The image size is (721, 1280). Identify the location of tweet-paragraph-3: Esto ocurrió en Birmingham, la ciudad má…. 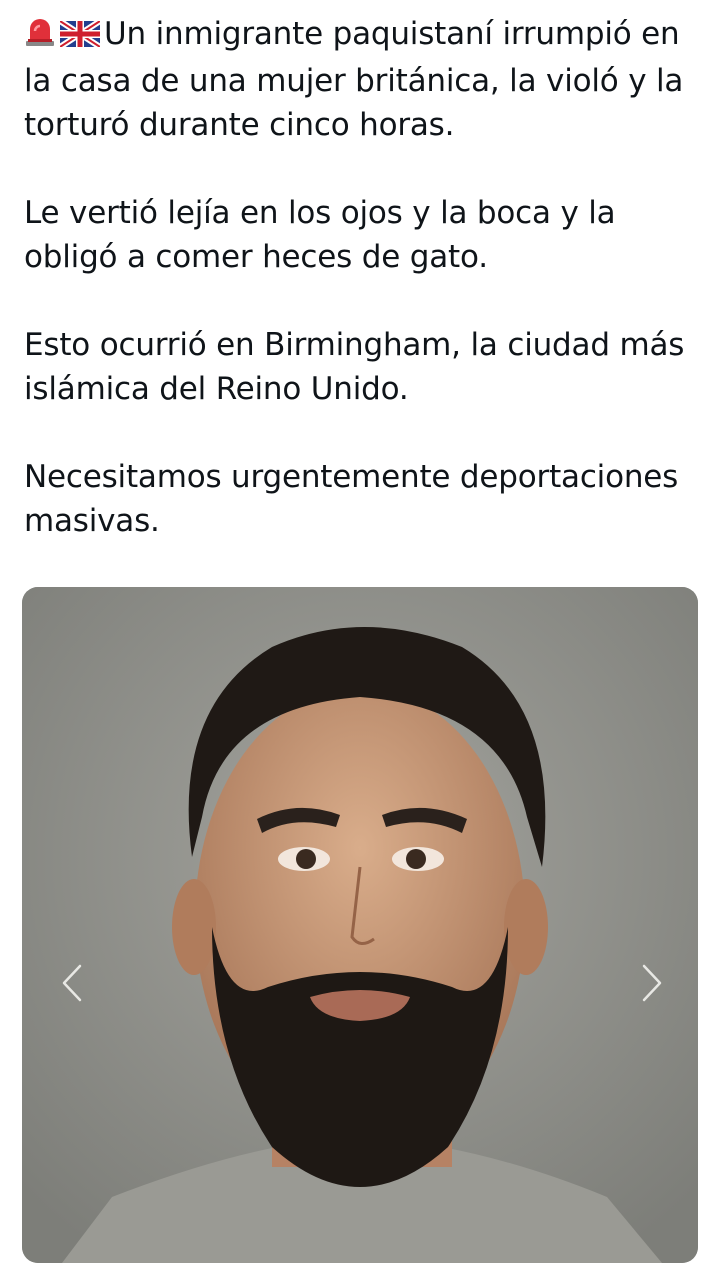
(354, 367).